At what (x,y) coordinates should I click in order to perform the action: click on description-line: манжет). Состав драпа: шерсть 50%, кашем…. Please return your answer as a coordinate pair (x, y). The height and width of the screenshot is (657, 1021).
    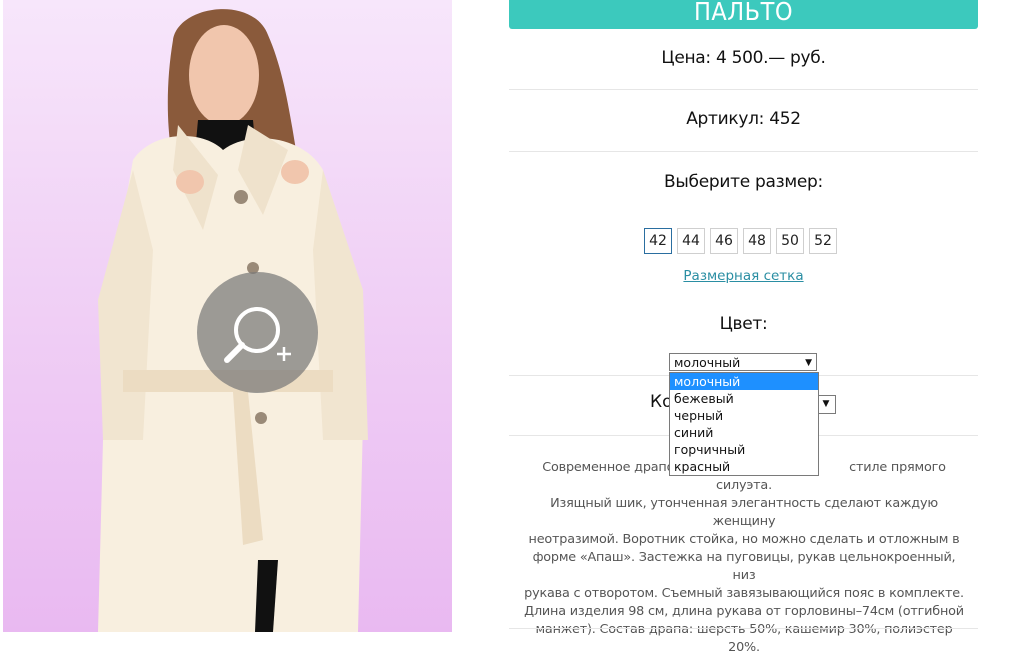
    Looking at the image, I should click on (744, 638).